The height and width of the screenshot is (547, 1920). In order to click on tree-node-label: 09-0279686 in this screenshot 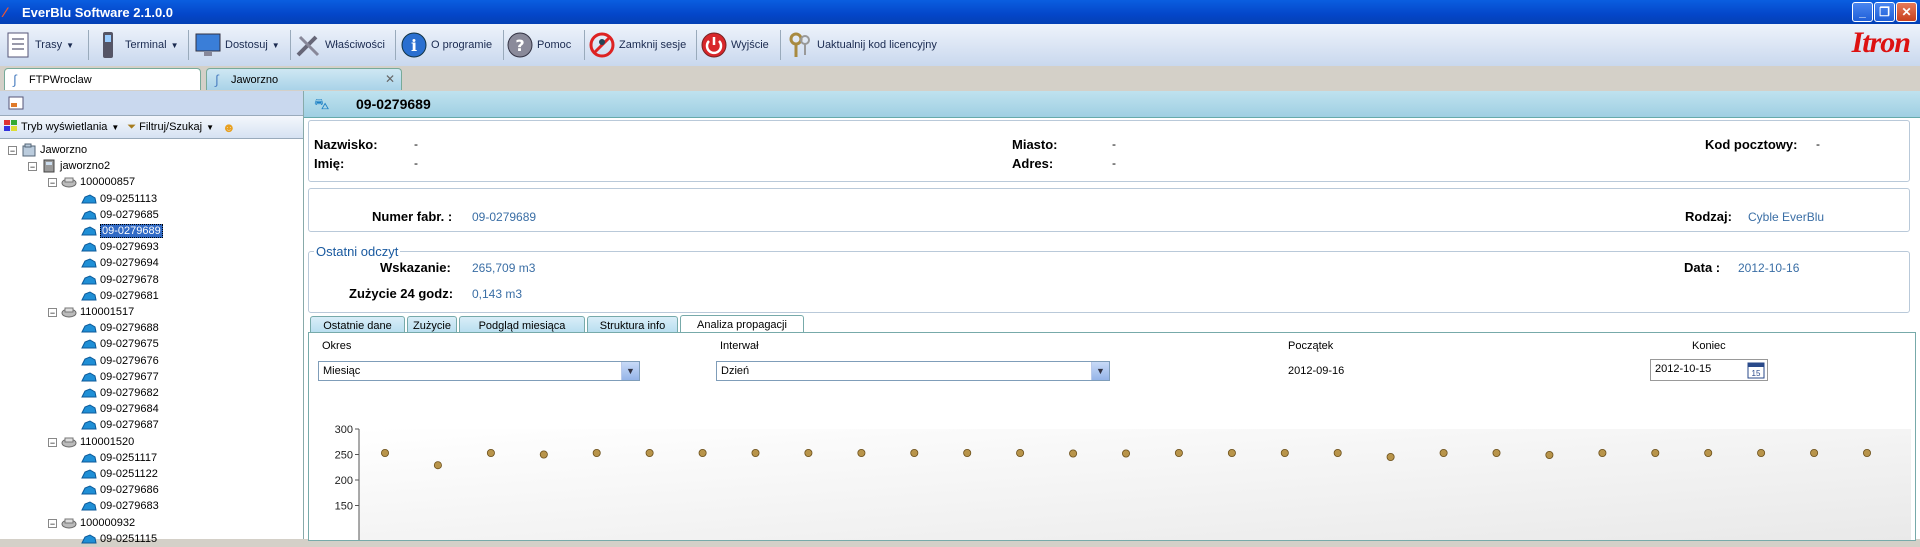, I will do `click(129, 490)`.